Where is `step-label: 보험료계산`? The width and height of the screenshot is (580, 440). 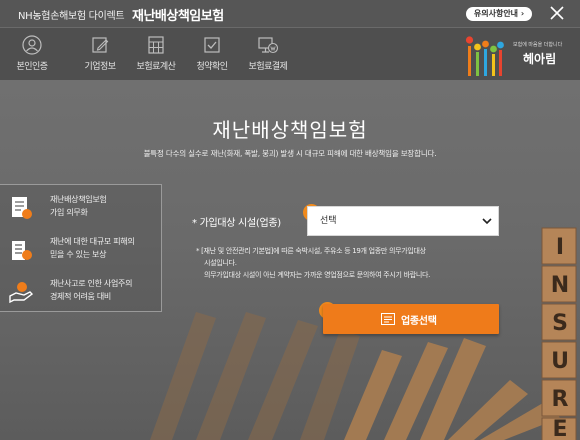
step-label: 보험료계산 is located at coordinates (156, 67).